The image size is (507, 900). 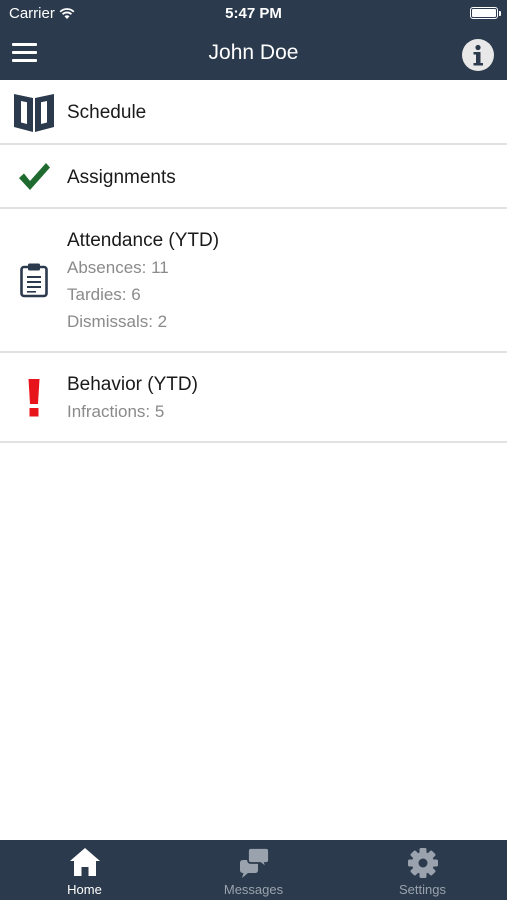 What do you see at coordinates (116, 411) in the screenshot?
I see `infractions-value: Infractions: 5` at bounding box center [116, 411].